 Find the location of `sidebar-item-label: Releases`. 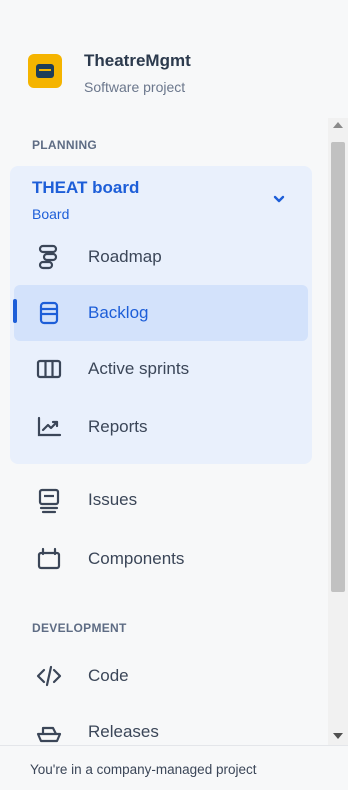

sidebar-item-label: Releases is located at coordinates (123, 731).